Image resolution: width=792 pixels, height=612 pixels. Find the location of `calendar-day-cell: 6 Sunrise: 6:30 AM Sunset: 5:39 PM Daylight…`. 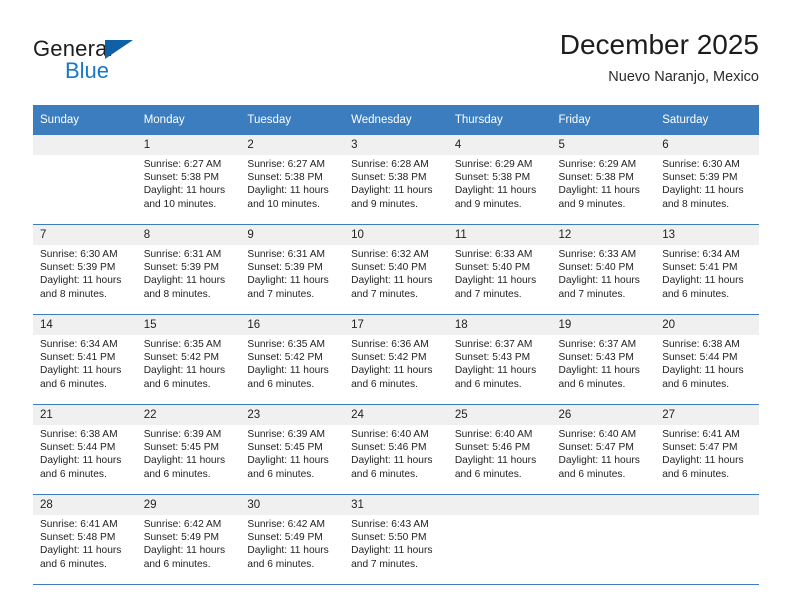

calendar-day-cell: 6 Sunrise: 6:30 AM Sunset: 5:39 PM Daylight… is located at coordinates (707, 180).